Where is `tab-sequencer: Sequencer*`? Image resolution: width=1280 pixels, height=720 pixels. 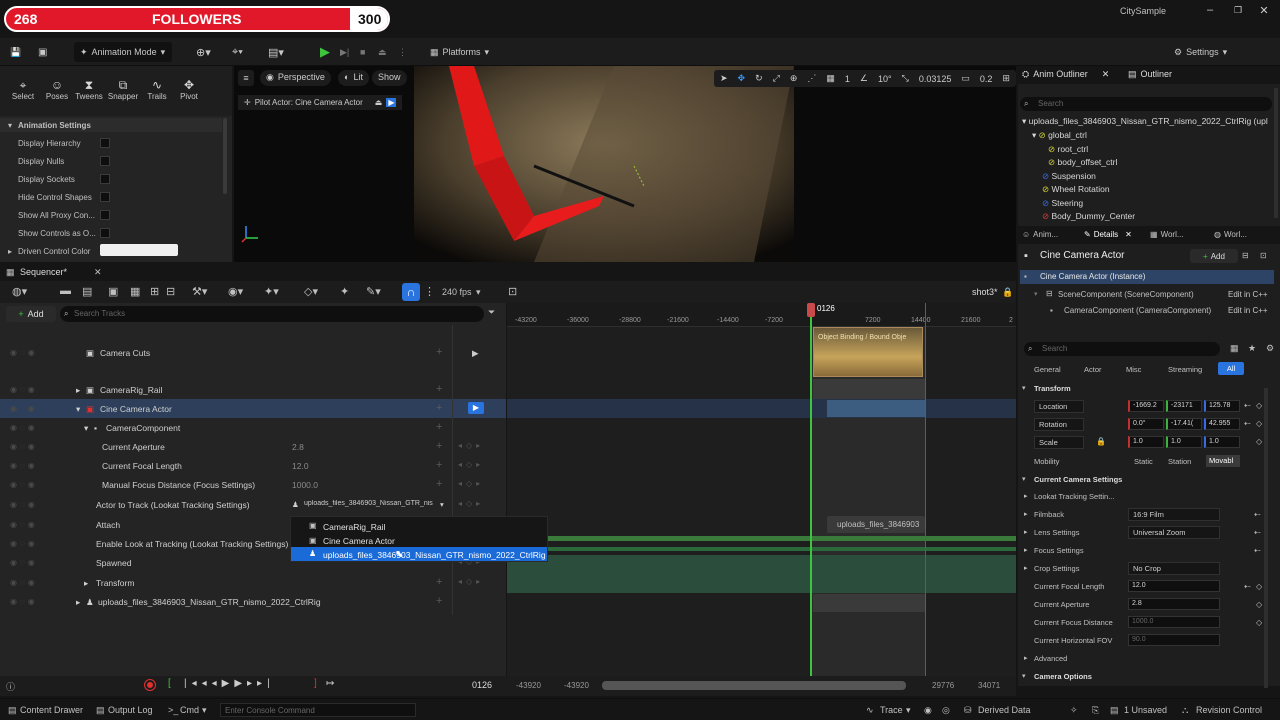
tab-sequencer: Sequencer* is located at coordinates (43, 272).